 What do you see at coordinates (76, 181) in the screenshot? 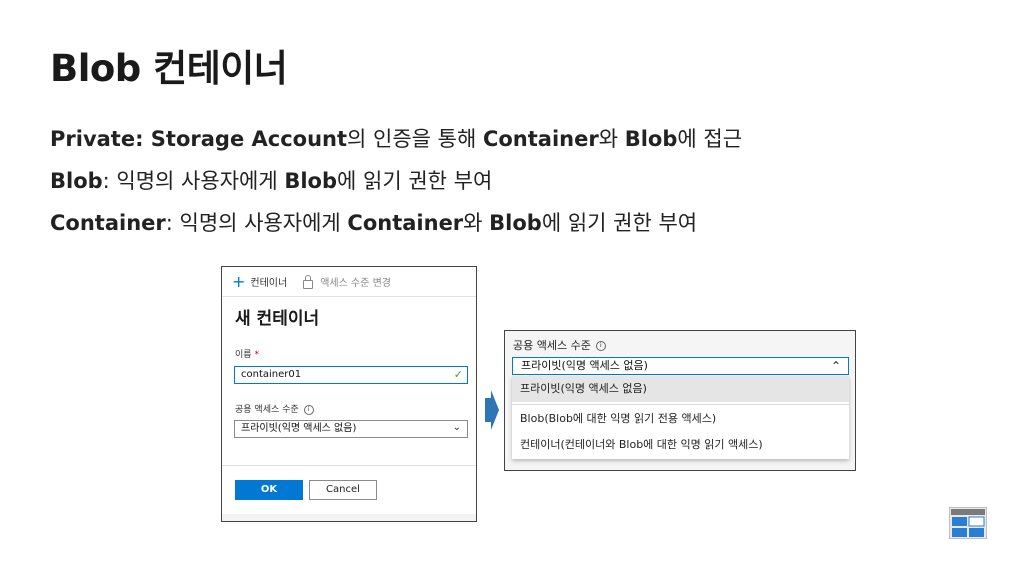
I see `term-blob: Blob` at bounding box center [76, 181].